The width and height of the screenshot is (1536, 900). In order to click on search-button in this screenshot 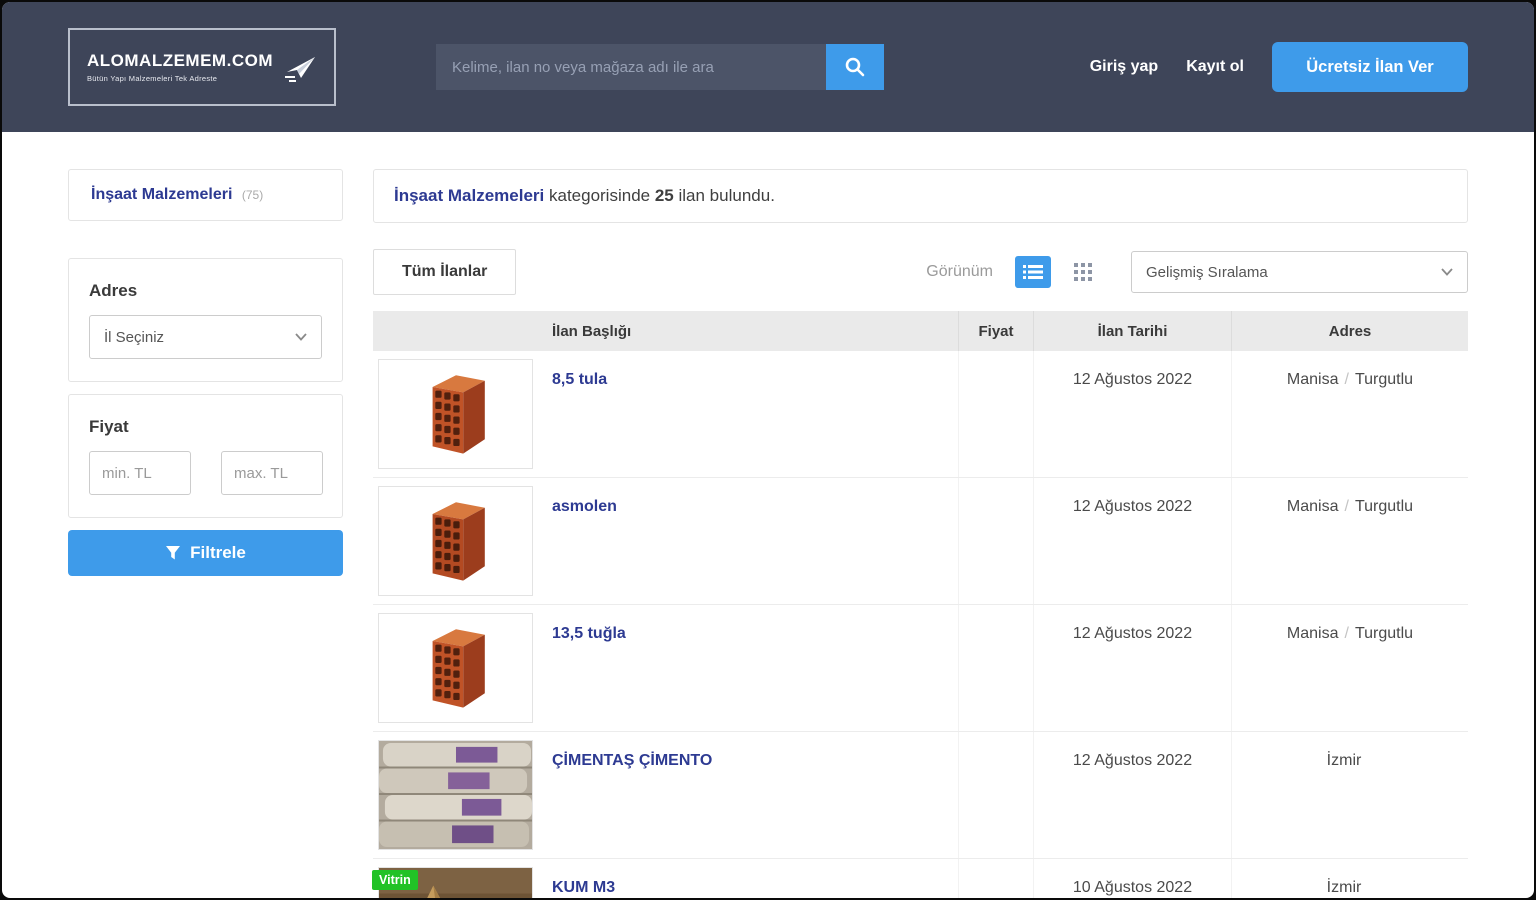, I will do `click(855, 67)`.